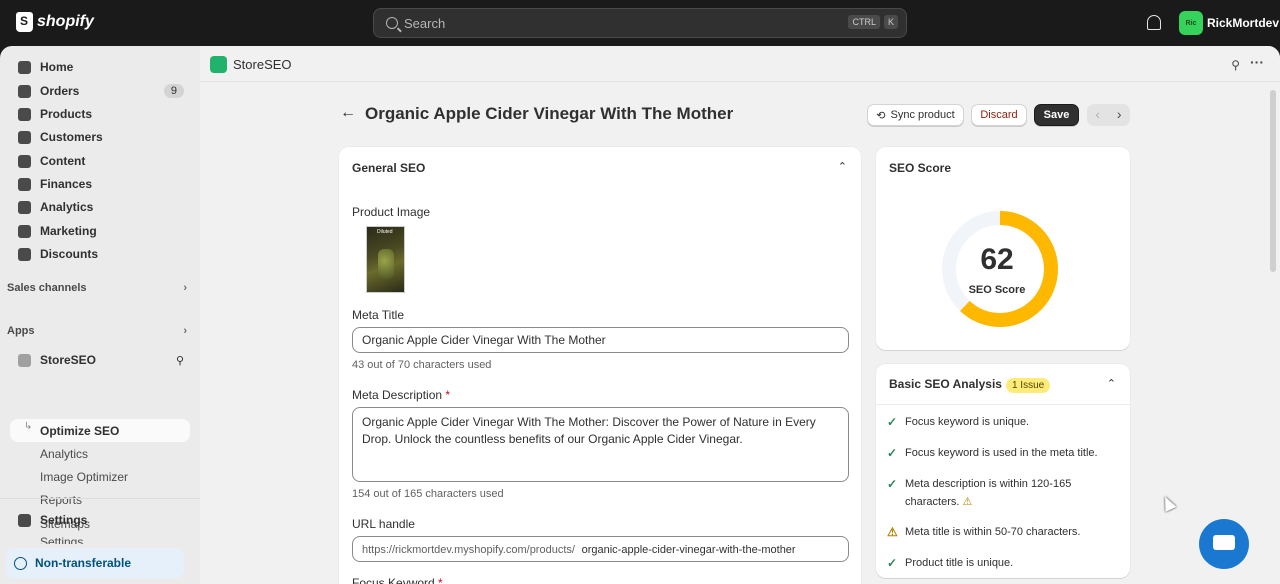 The image size is (1280, 584). I want to click on shopify-bag-icon, so click(24, 22).